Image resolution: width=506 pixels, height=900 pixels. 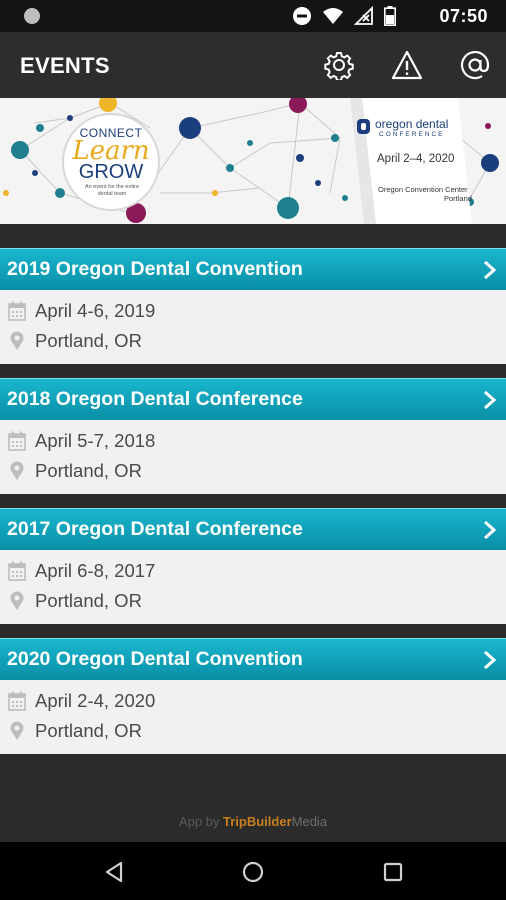 I want to click on recents-button, so click(x=393, y=872).